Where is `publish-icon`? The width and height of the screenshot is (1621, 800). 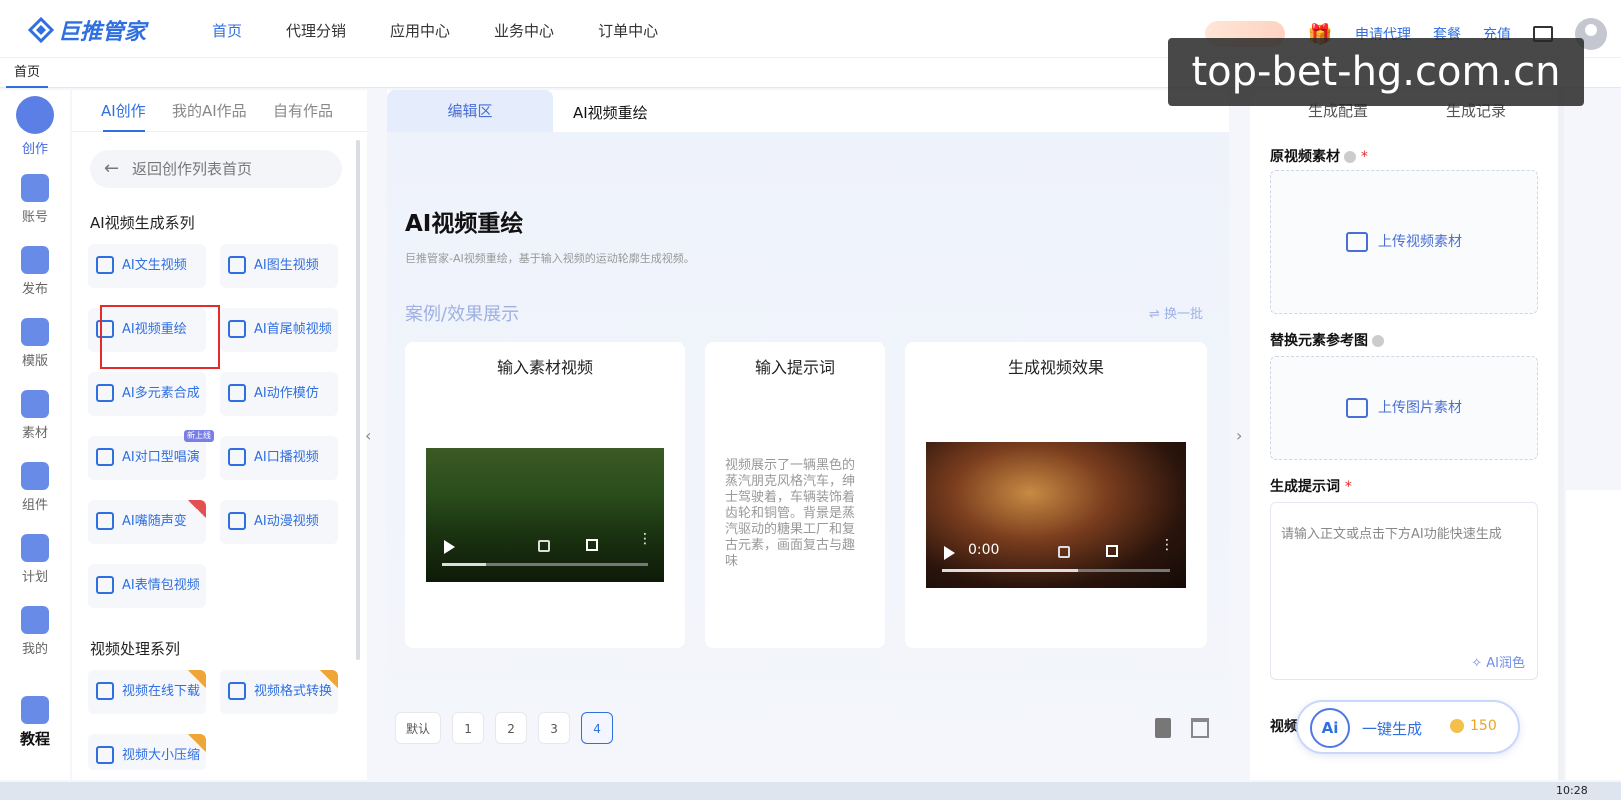
publish-icon is located at coordinates (35, 260).